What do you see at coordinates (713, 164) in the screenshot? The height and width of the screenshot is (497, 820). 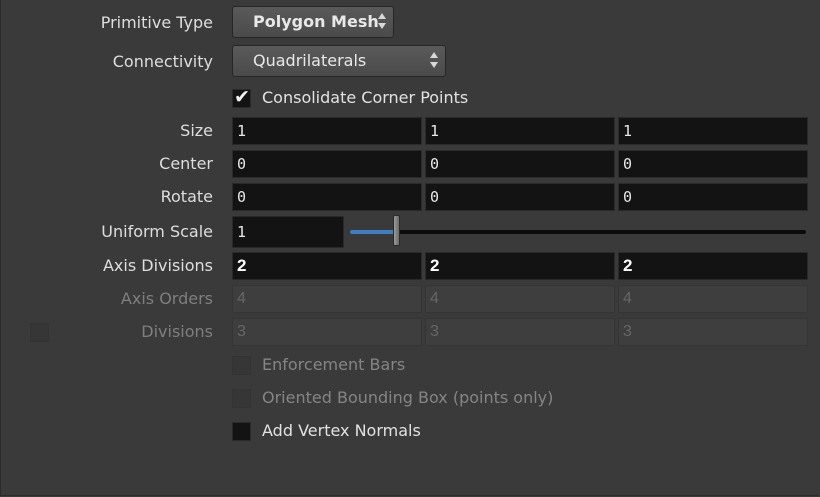 I see `center-z-field: 0` at bounding box center [713, 164].